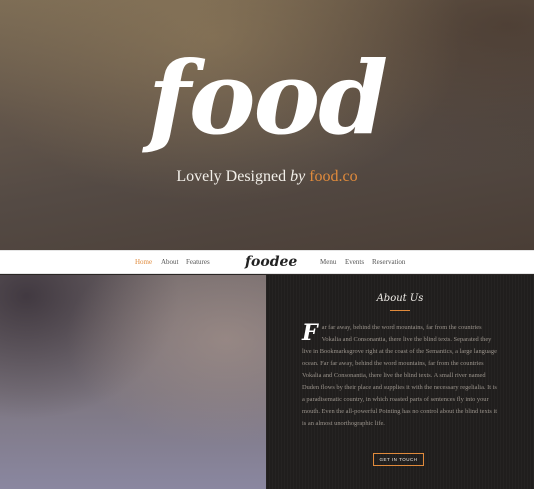 The image size is (534, 489). What do you see at coordinates (298, 176) in the screenshot?
I see `tagline-by: by` at bounding box center [298, 176].